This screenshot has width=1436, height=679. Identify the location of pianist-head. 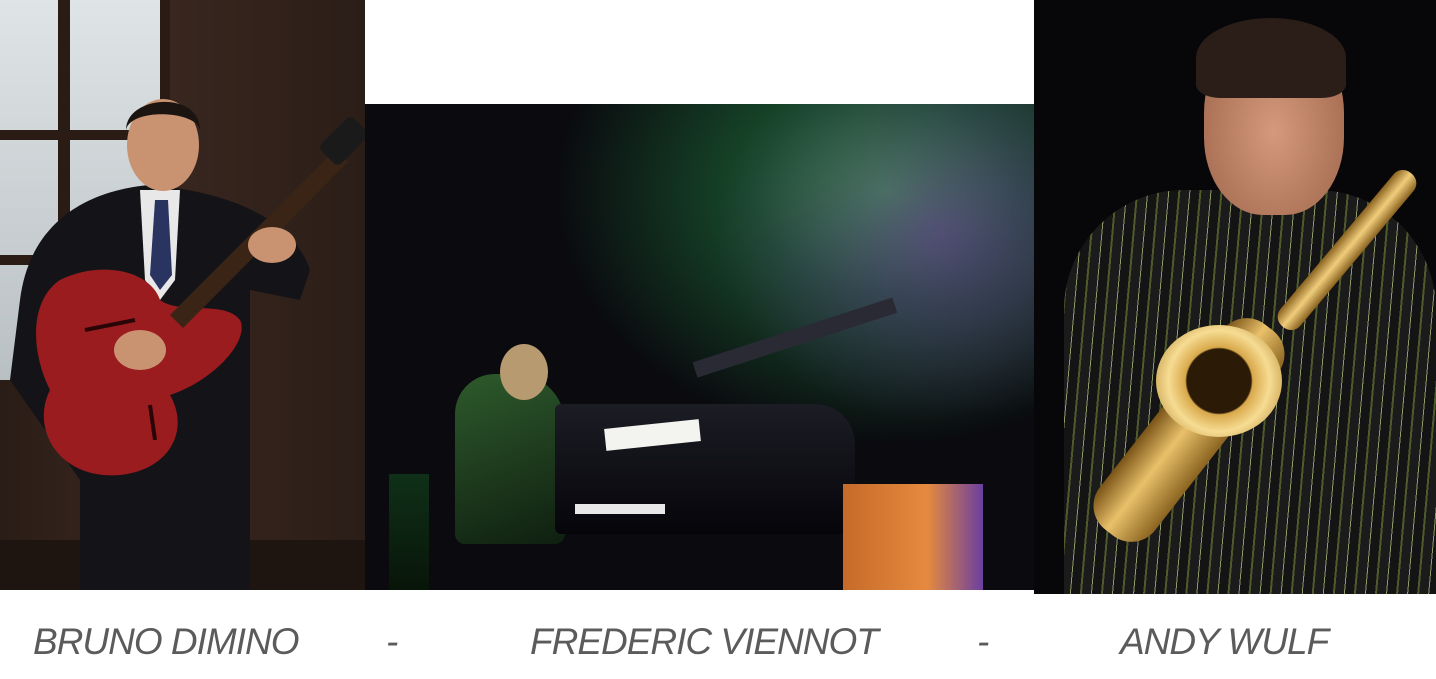
(524, 372).